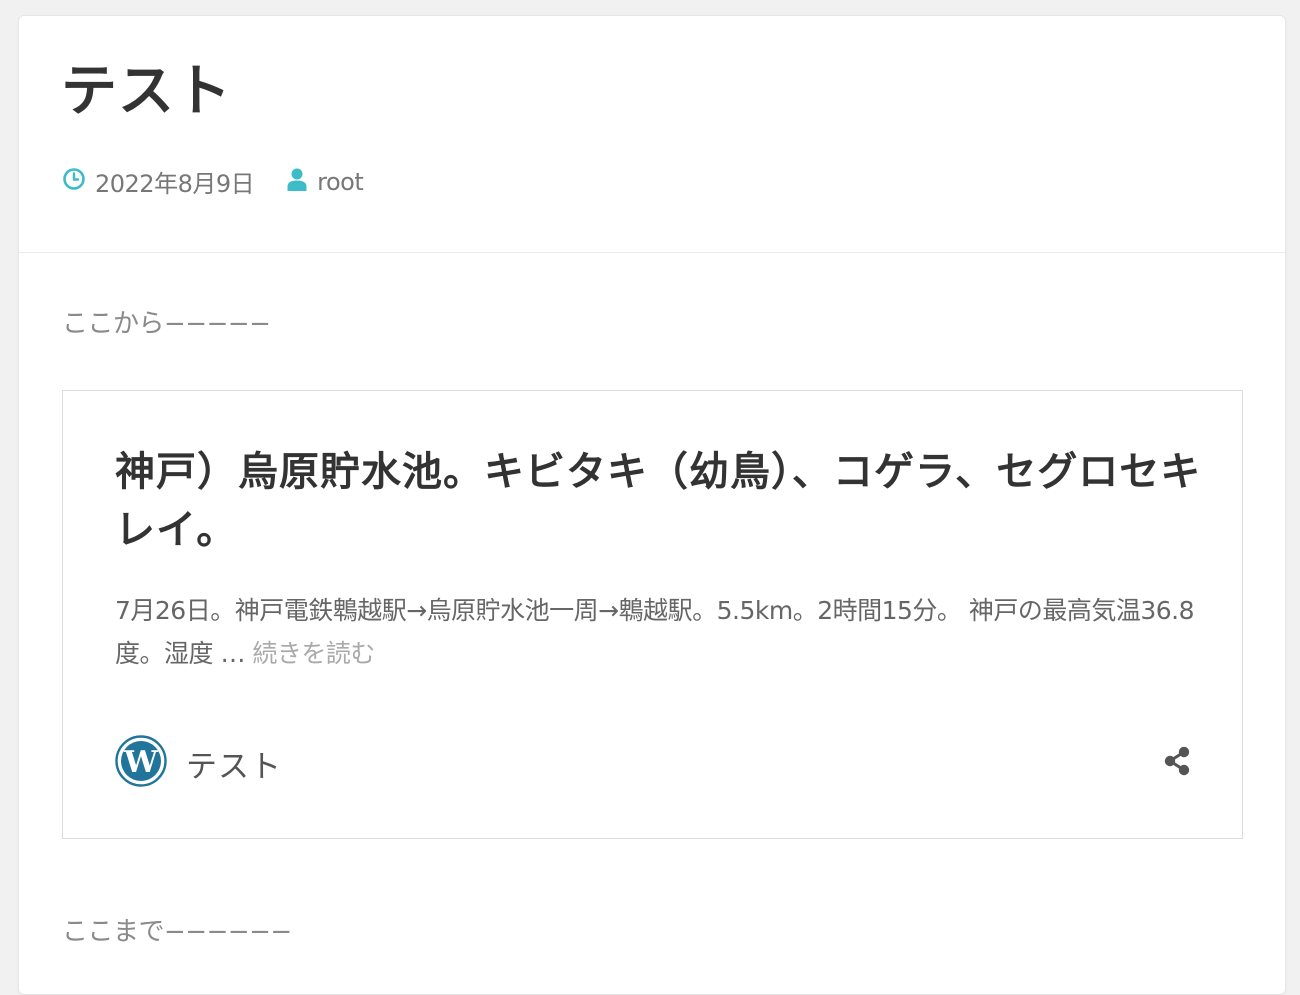 The image size is (1300, 995). What do you see at coordinates (146, 91) in the screenshot?
I see `post-title: テスト` at bounding box center [146, 91].